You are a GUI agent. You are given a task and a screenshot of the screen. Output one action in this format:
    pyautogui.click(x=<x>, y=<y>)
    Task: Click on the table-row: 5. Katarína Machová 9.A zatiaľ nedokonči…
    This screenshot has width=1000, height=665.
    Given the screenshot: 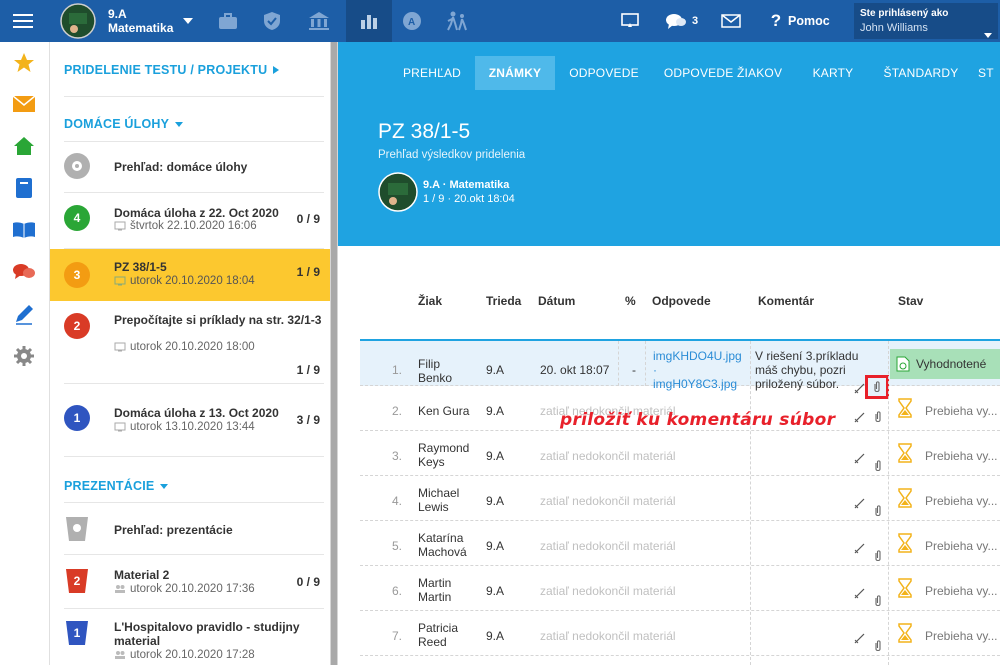 What is the action you would take?
    pyautogui.click(x=680, y=543)
    